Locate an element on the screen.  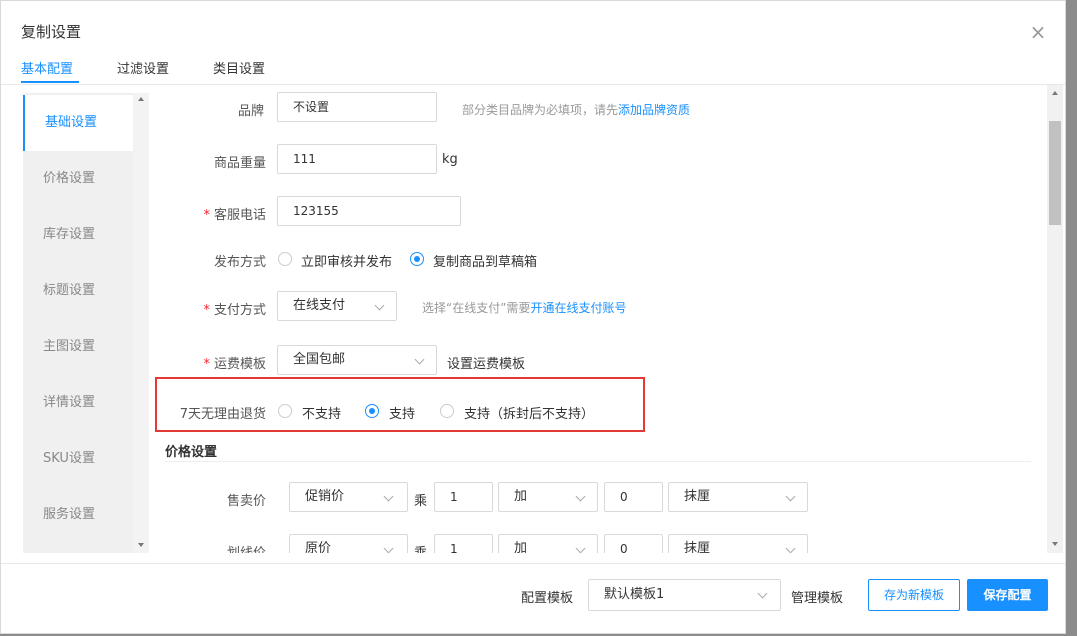
strike-price-base-select: 原价 is located at coordinates (348, 543).